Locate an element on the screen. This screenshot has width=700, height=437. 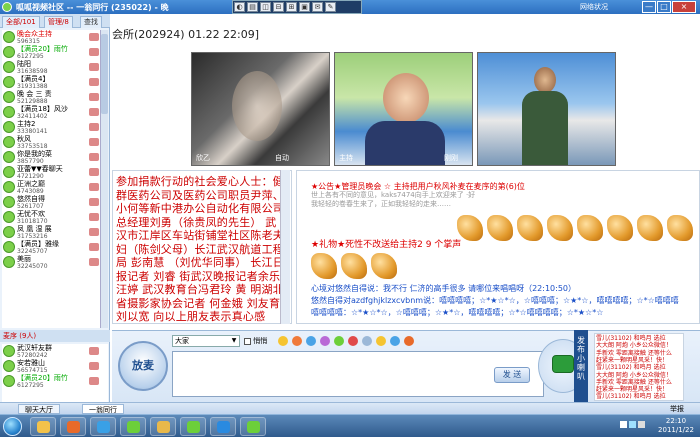
star-icon is located at coordinates (381, 341).